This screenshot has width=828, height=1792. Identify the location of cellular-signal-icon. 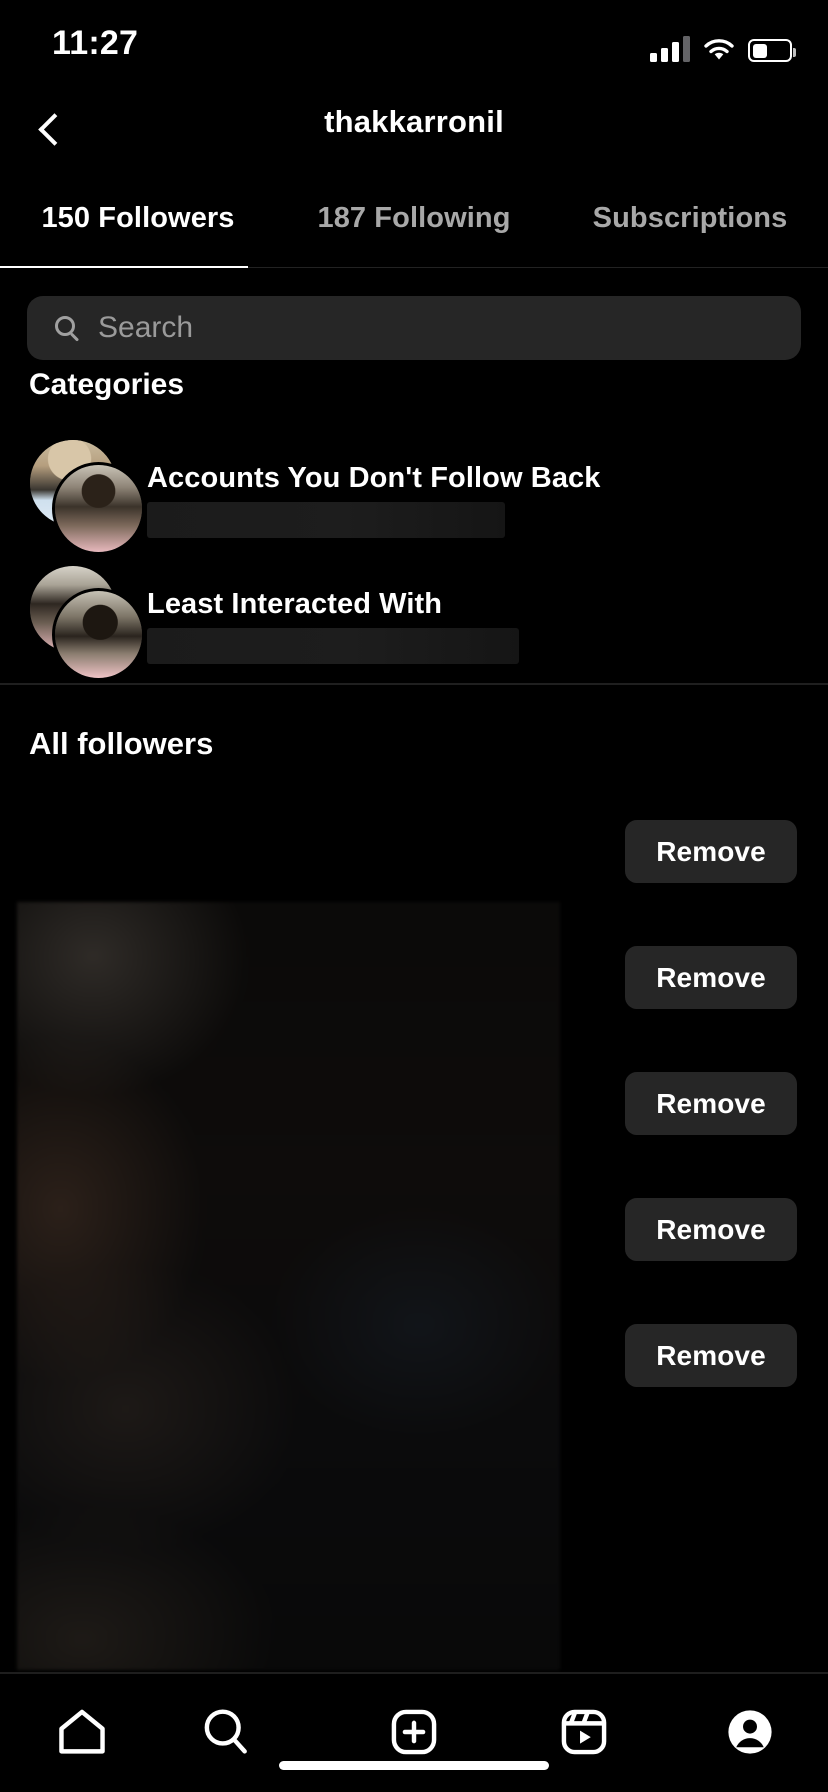
(670, 49).